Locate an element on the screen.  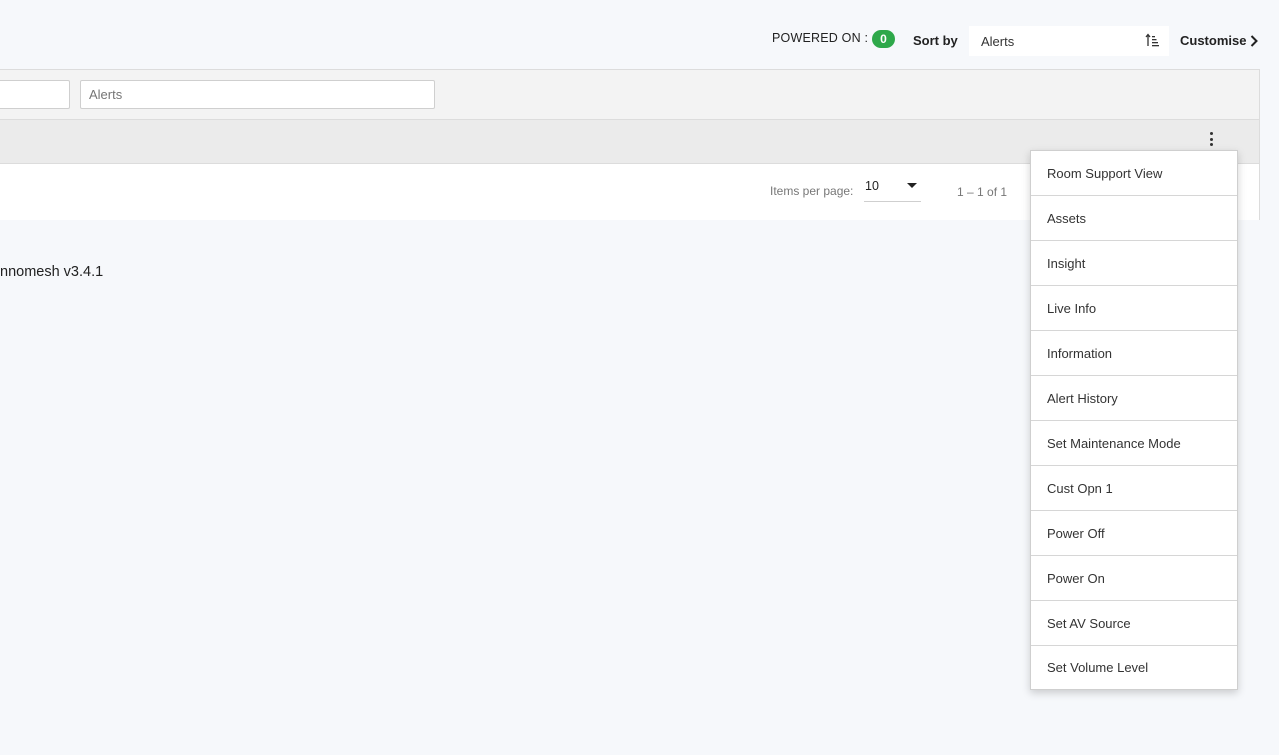
items-per-page-value: 10 is located at coordinates (872, 186).